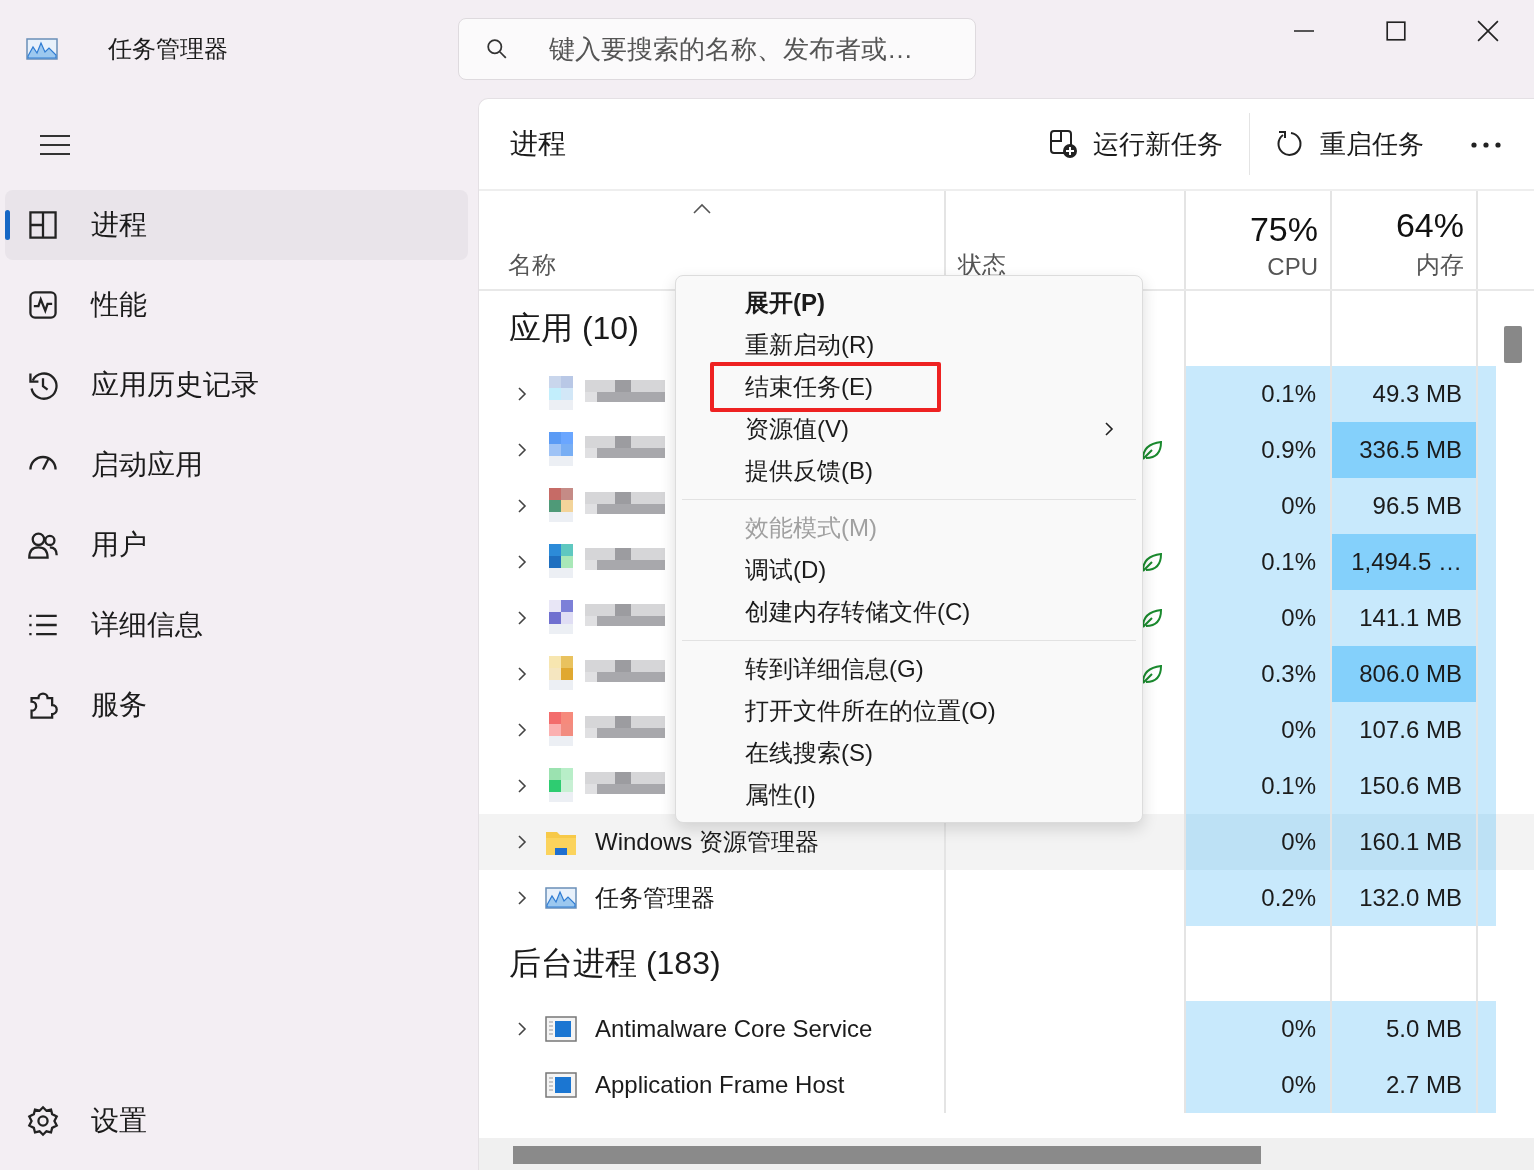 The image size is (1534, 1170). Describe the element at coordinates (1006, 1085) in the screenshot. I see `process-row: Application Frame Host 0% 2.7 MB` at that location.